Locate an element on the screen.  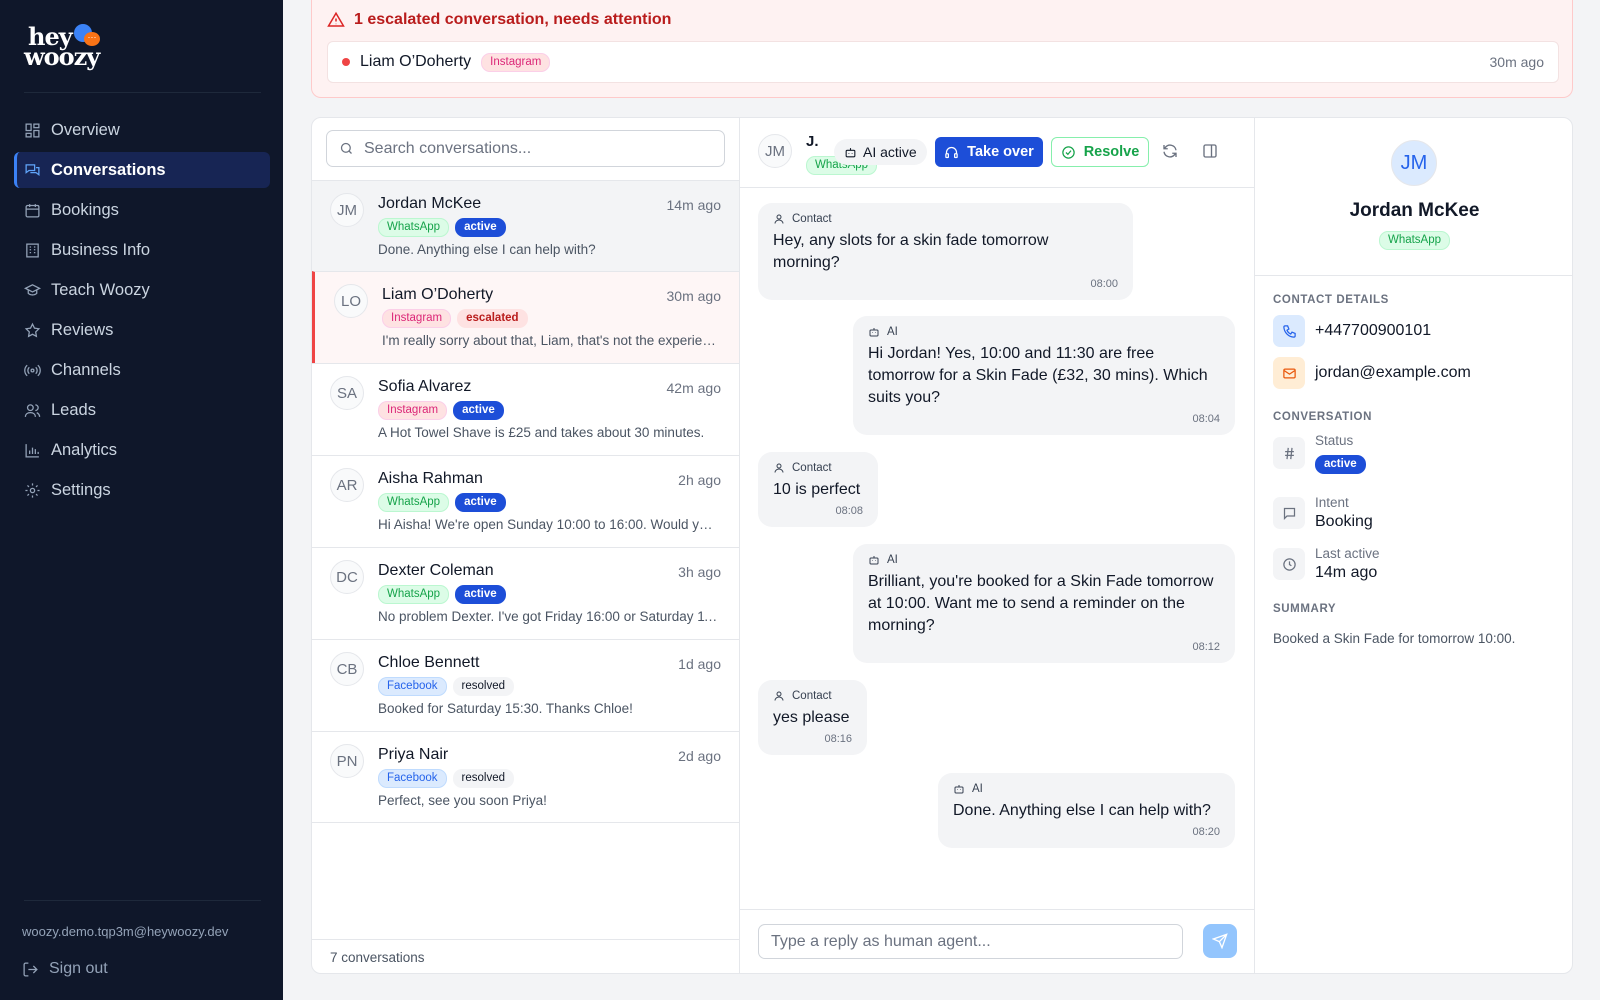
message-bubble-contact: Contact yes please 08:16 is located at coordinates (812, 717).